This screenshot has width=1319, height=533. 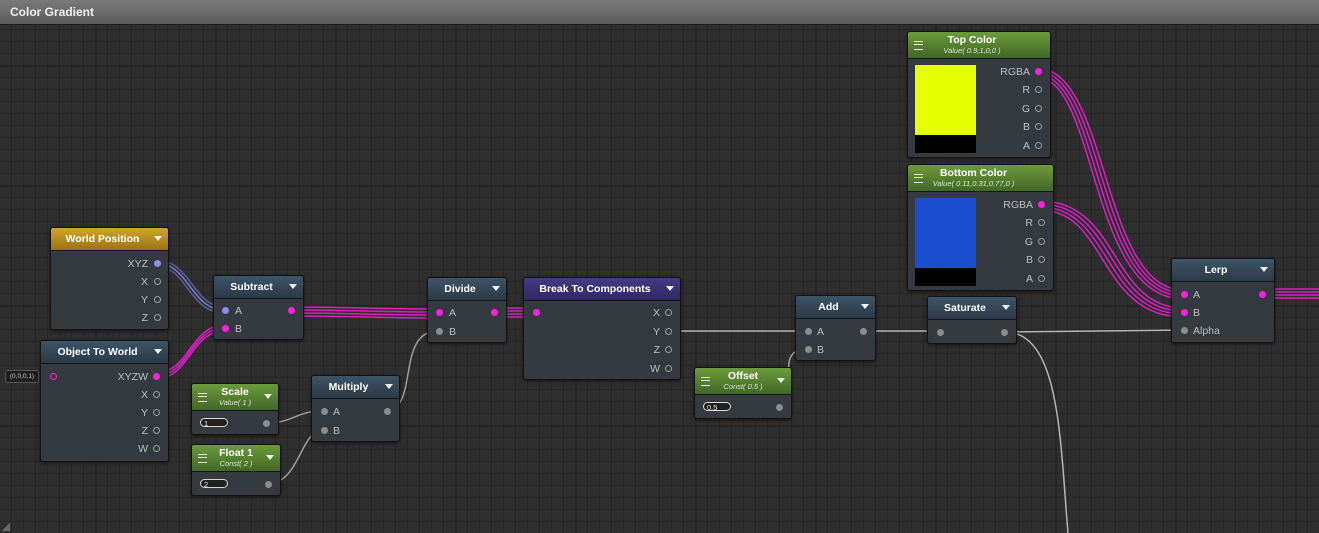 I want to click on wire-subtract-to-divide, so click(x=364, y=312).